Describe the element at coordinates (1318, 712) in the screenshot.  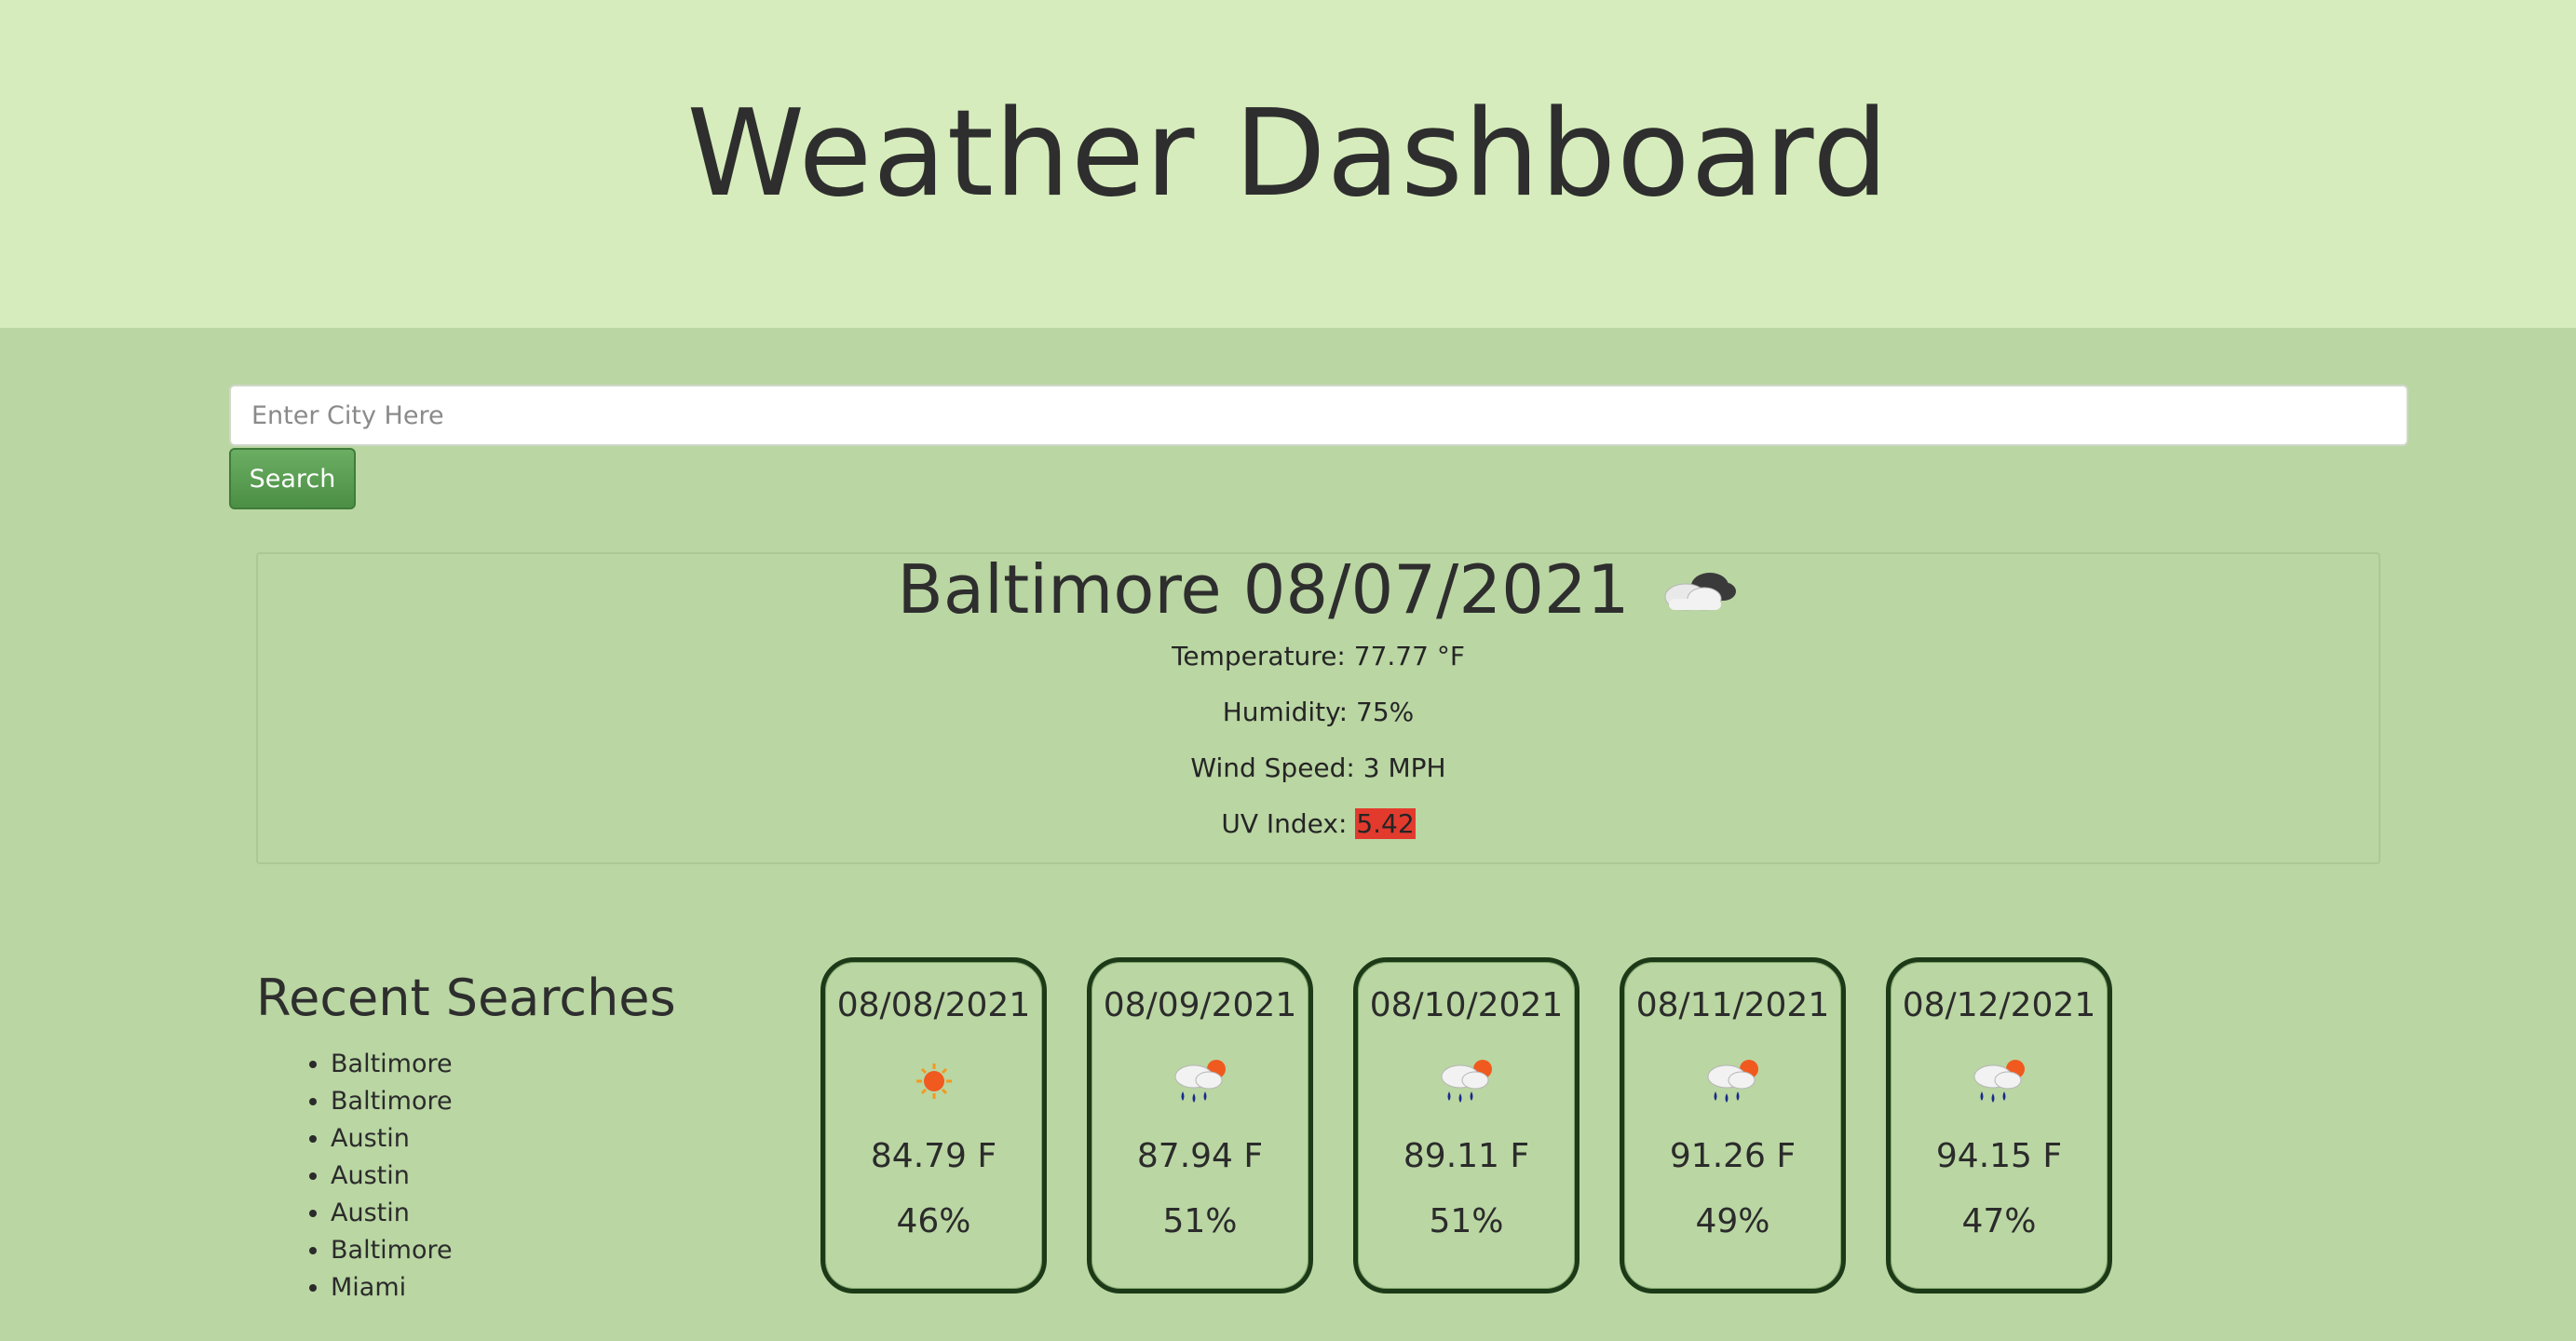
I see `humidity-readout: Humidity: 75%` at that location.